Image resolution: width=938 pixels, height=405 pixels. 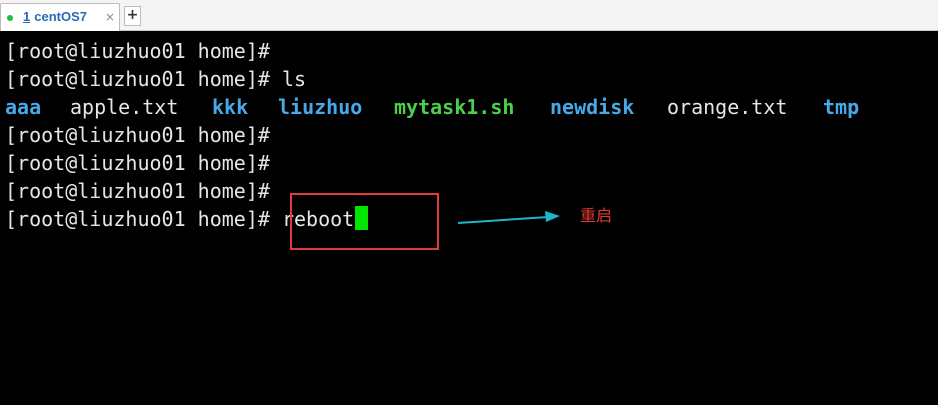 I want to click on annotation-arrow, so click(x=508, y=217).